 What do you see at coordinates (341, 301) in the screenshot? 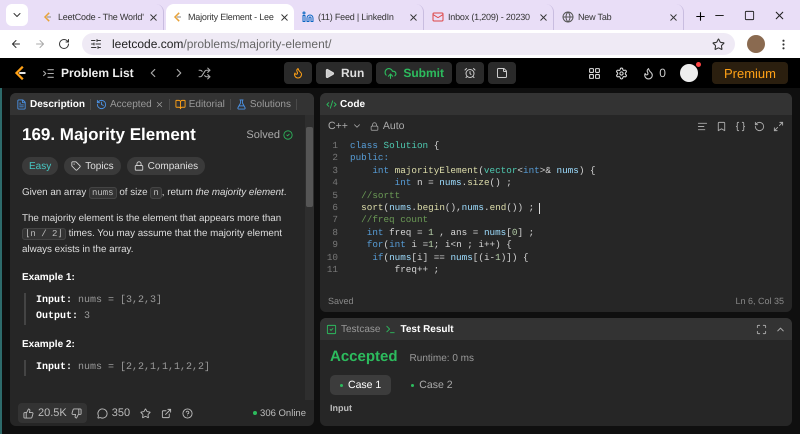
I see `save-status: Saved` at bounding box center [341, 301].